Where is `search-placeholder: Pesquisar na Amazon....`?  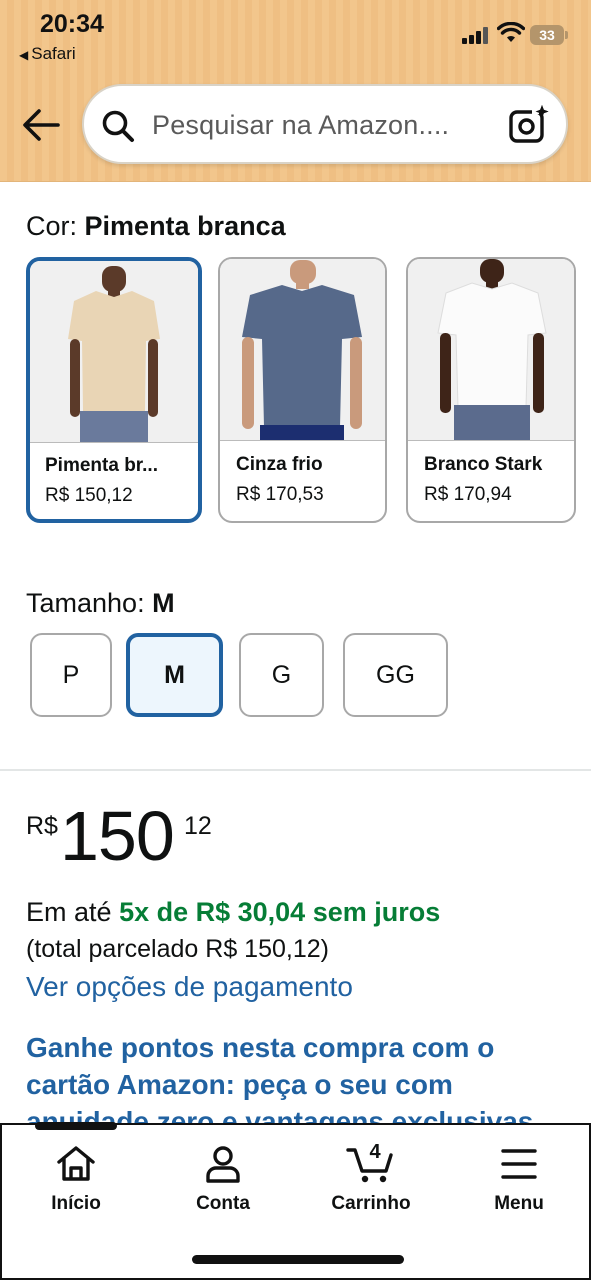
search-placeholder: Pesquisar na Amazon.... is located at coordinates (301, 125).